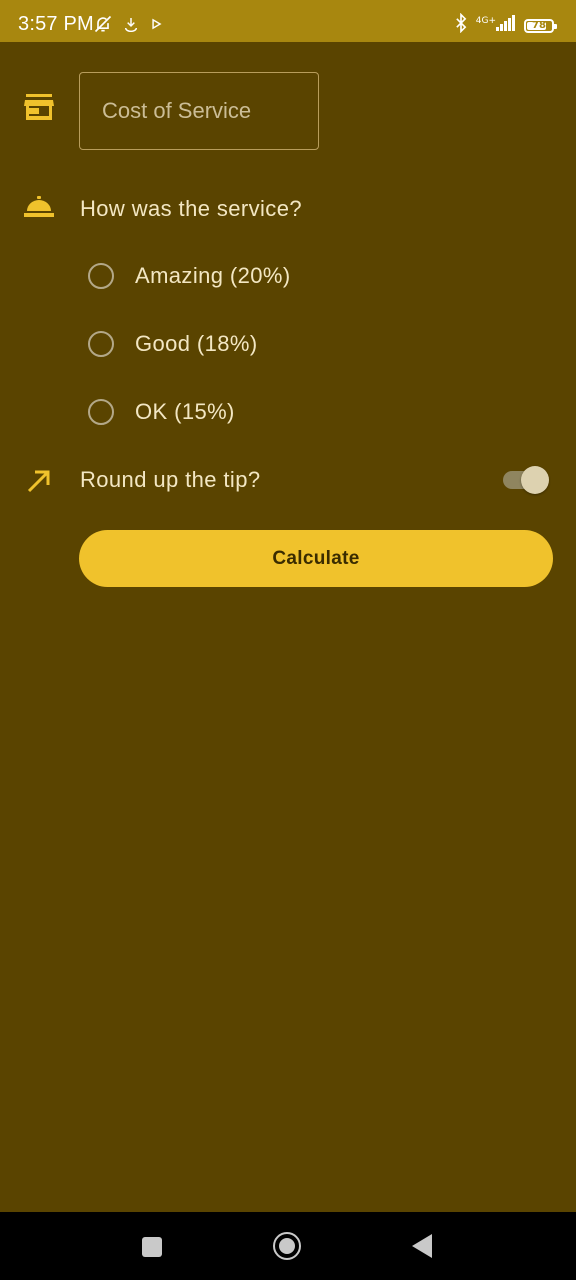 This screenshot has width=576, height=1280. What do you see at coordinates (535, 480) in the screenshot?
I see `switch-thumb` at bounding box center [535, 480].